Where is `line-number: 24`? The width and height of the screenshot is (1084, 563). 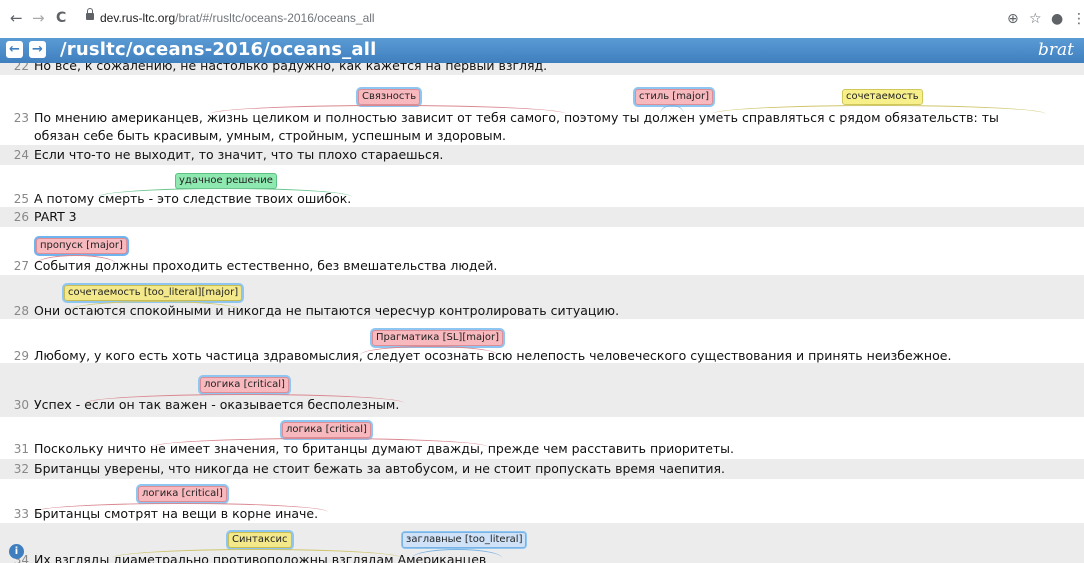 line-number: 24 is located at coordinates (21, 155).